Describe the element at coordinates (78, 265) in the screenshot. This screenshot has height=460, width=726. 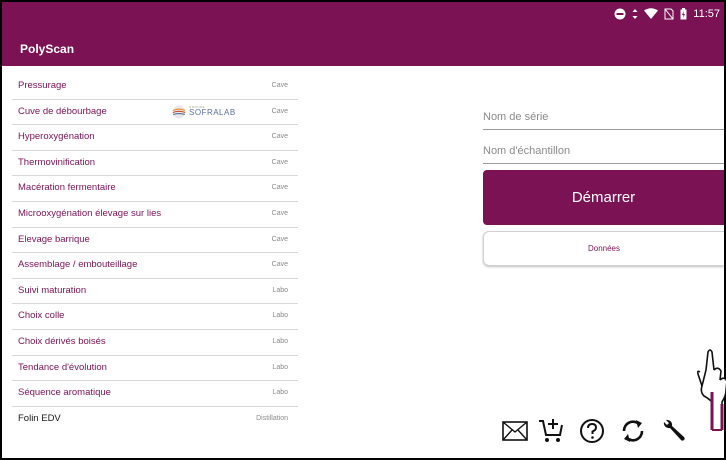
I see `list-item-name: Assemblage / embouteillage` at that location.